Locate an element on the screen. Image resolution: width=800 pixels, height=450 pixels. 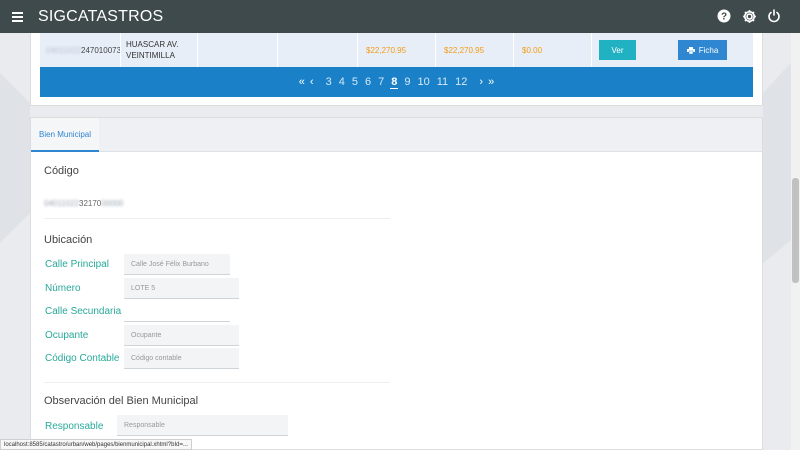
ver-button: Ver is located at coordinates (617, 50).